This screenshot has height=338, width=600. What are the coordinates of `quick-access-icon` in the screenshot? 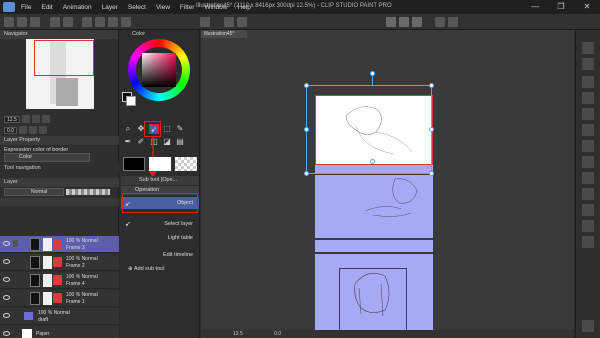 It's located at (588, 210).